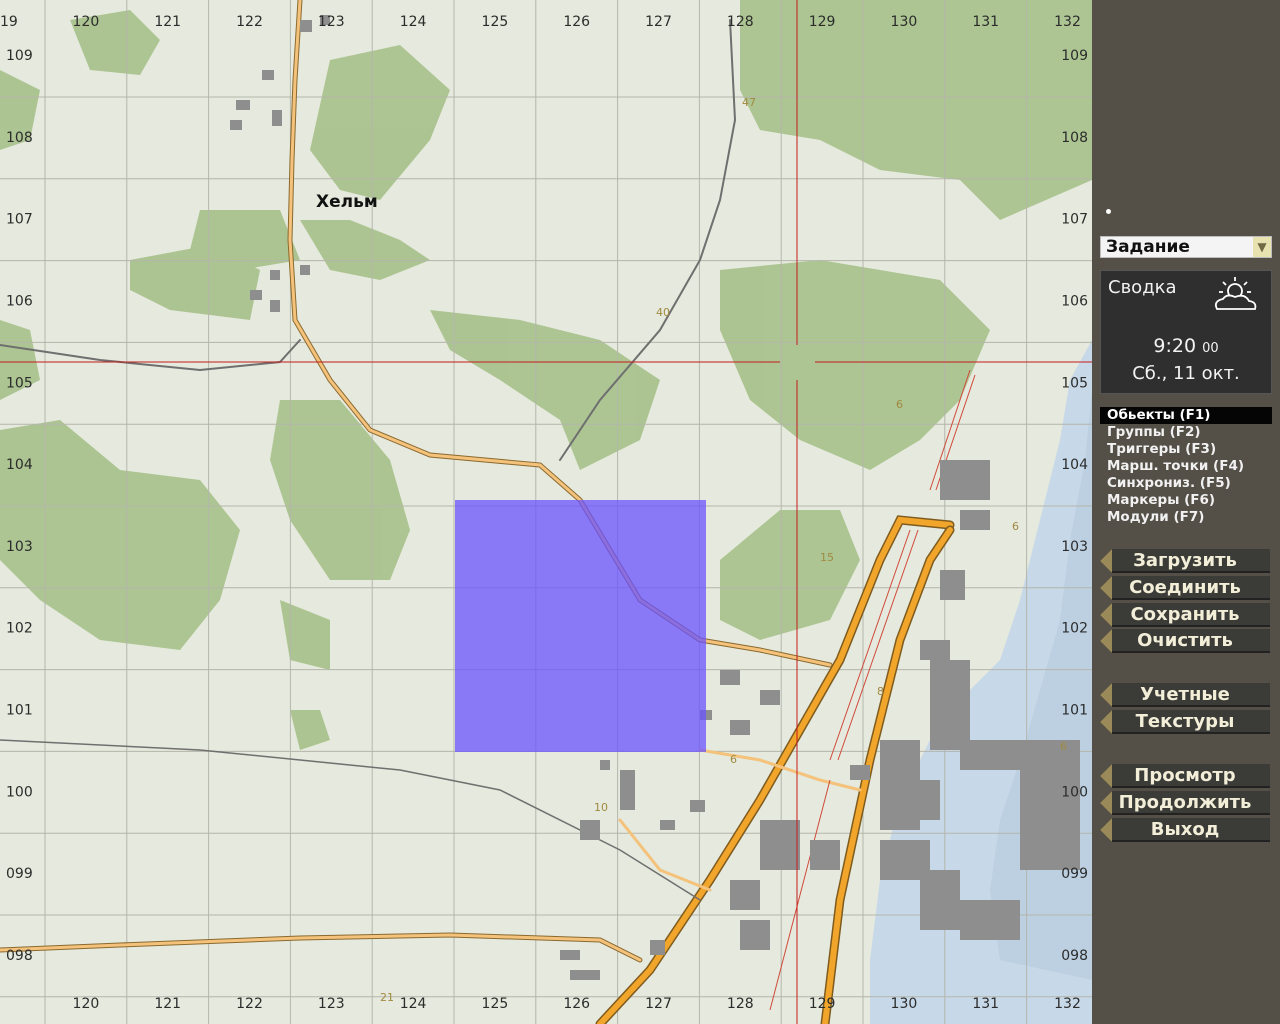 This screenshot has height=1024, width=1280. Describe the element at coordinates (1186, 332) in the screenshot. I see `summary-box: Сводка 9:20 00 Сб., 11 окт.` at that location.